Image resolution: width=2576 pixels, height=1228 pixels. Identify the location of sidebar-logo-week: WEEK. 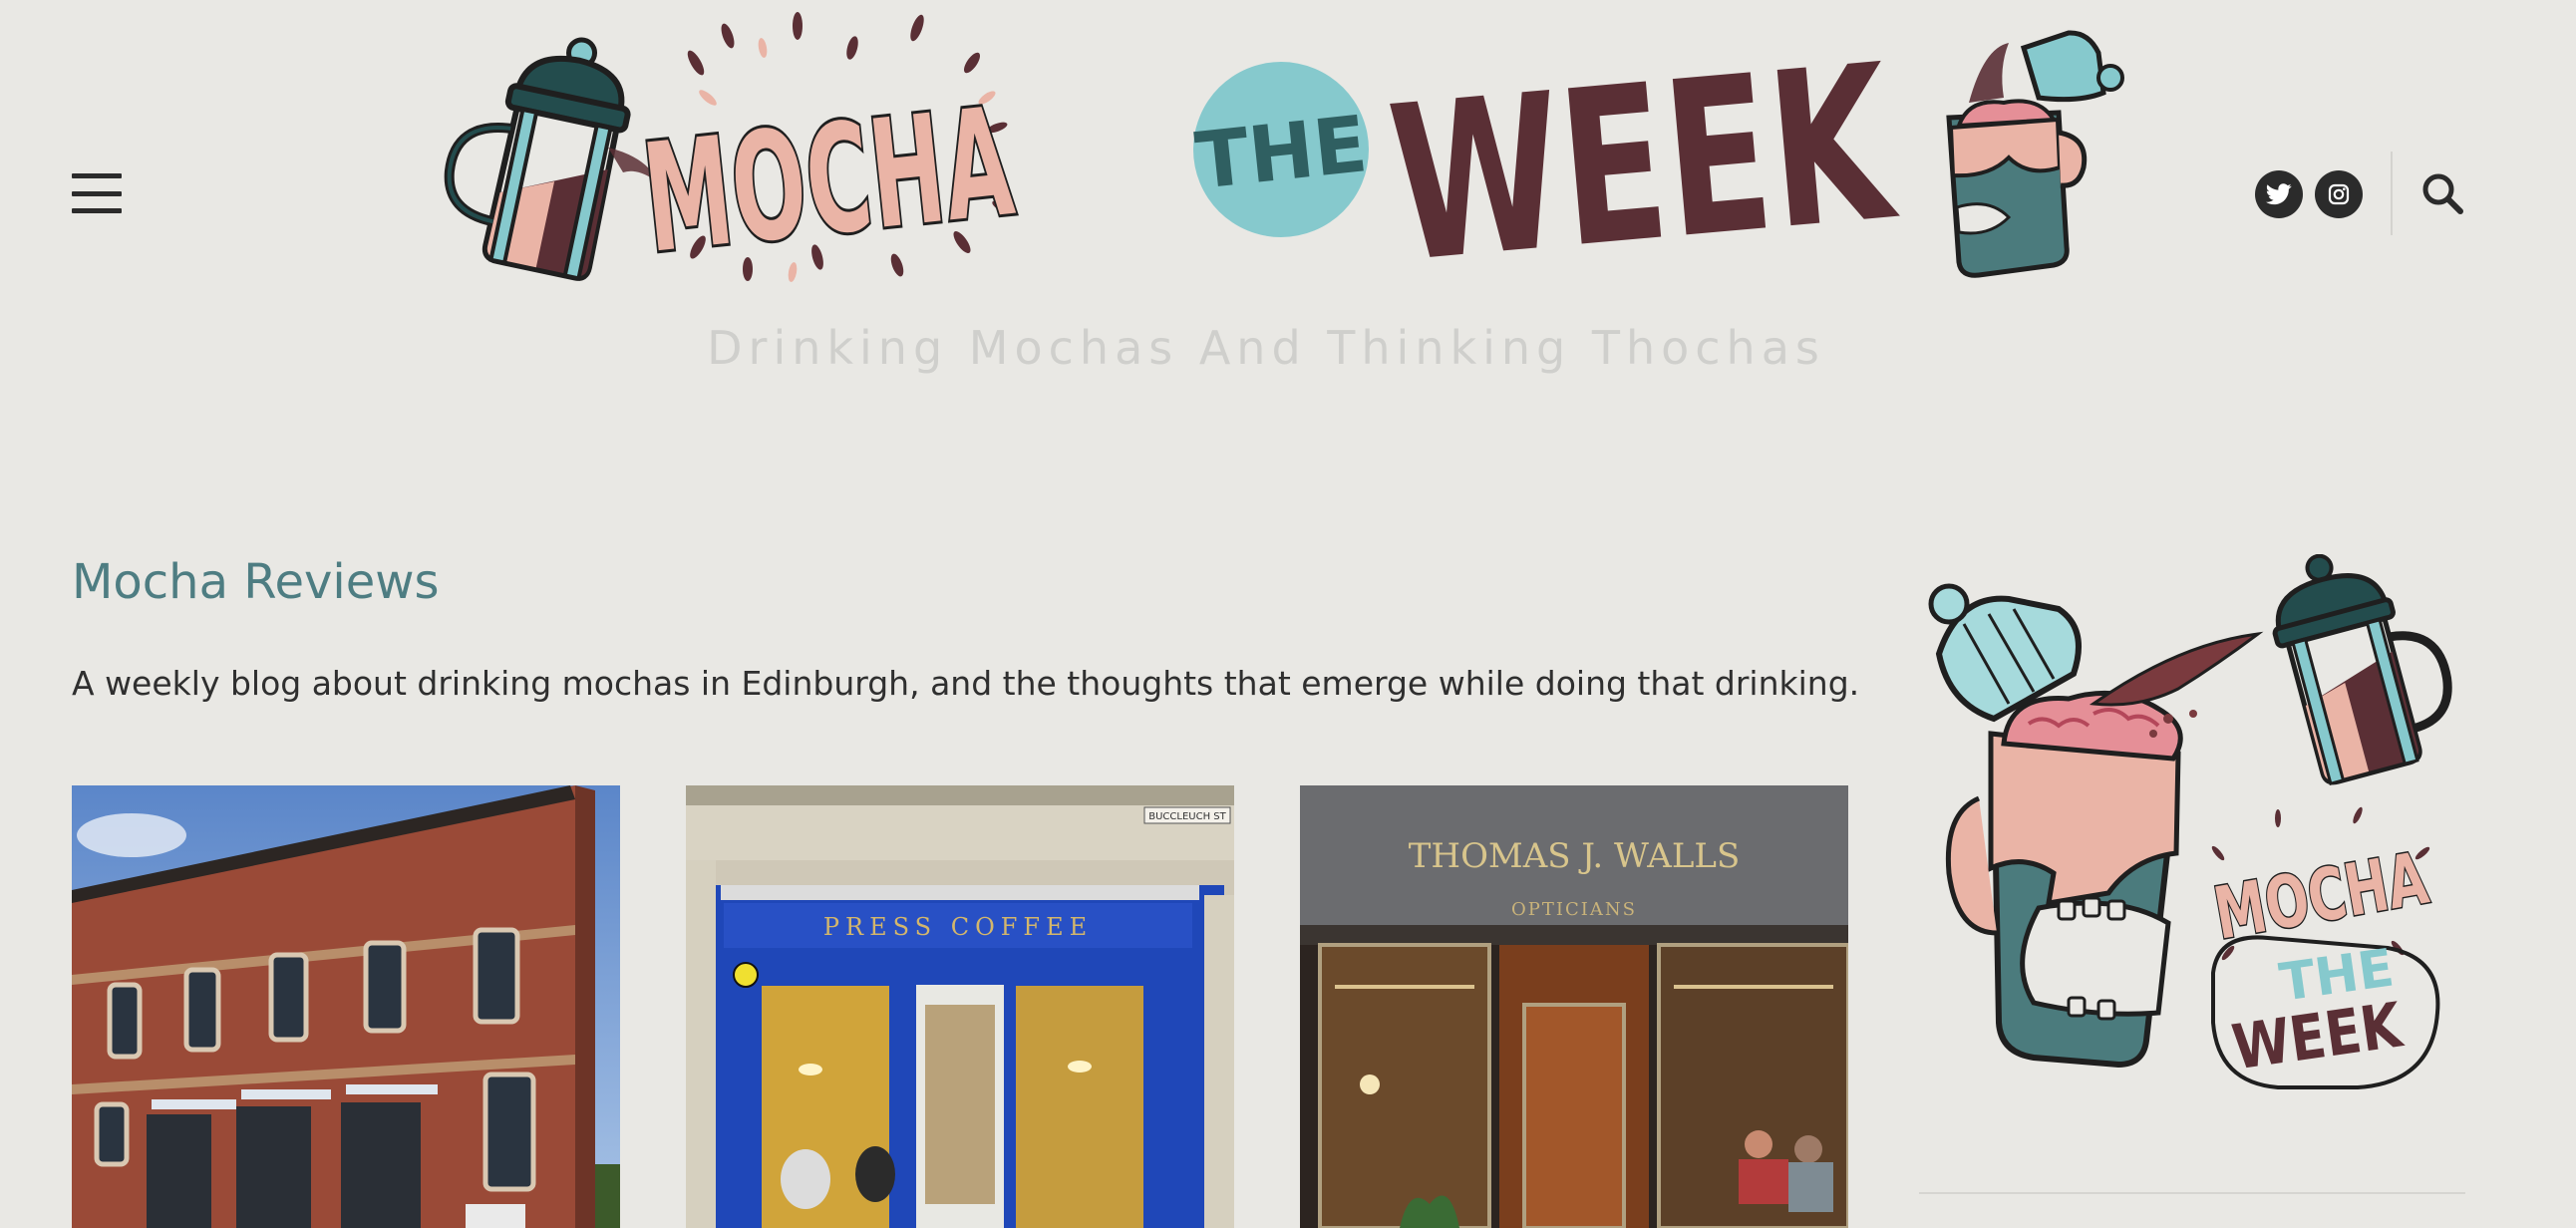
(2318, 1035).